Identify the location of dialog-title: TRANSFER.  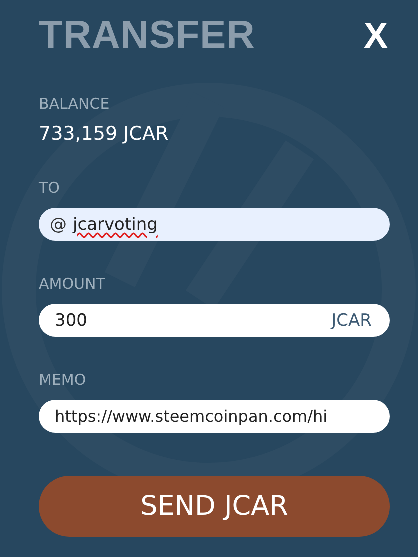
(147, 36).